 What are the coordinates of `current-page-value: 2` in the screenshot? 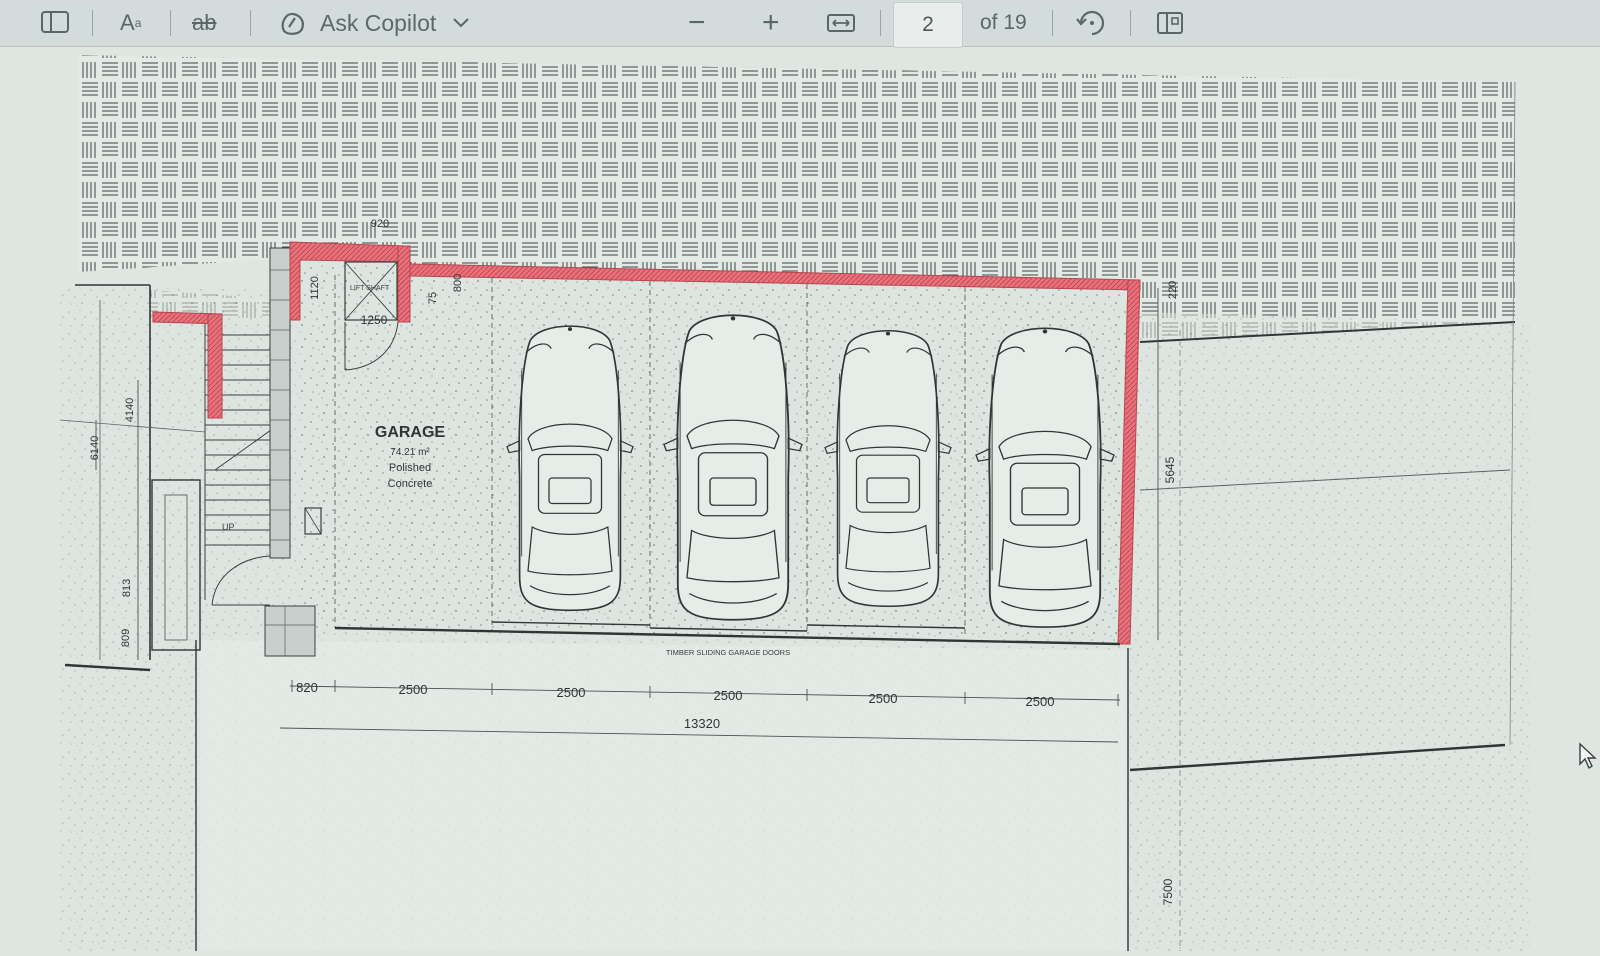 It's located at (928, 24).